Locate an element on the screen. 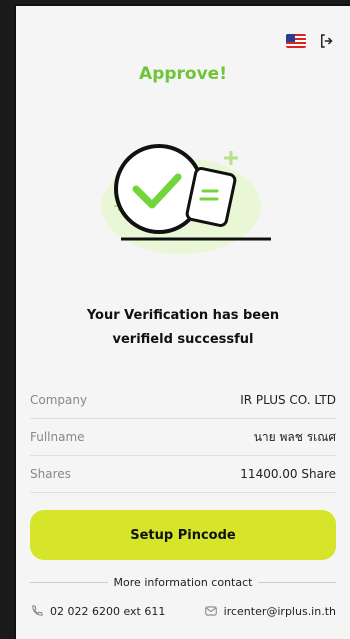 The width and height of the screenshot is (350, 639). phone-number: 02 022 6200 ext 611 is located at coordinates (108, 611).